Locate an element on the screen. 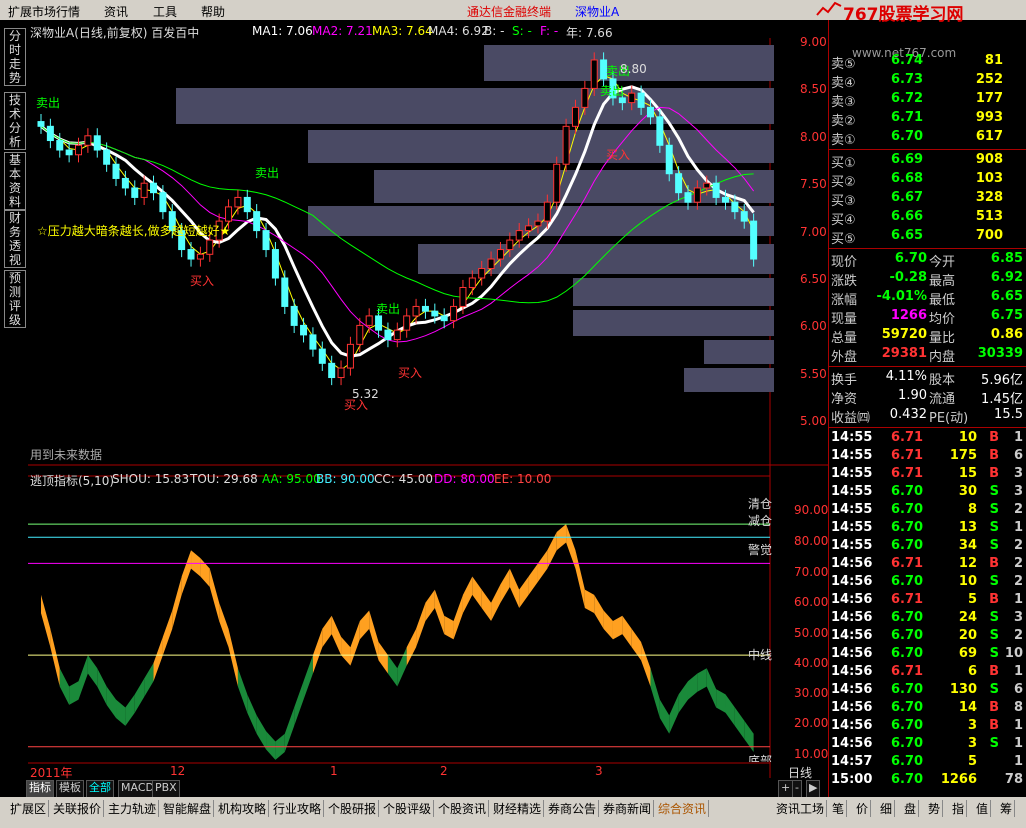  footer-tab: 关联报价 is located at coordinates (78, 808).